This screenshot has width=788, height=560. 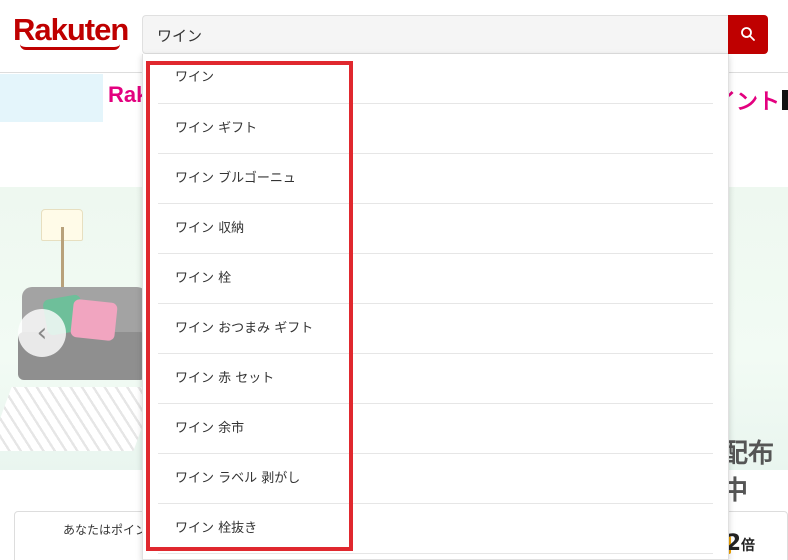 I want to click on suggestion-item: ワイン, so click(x=435, y=79).